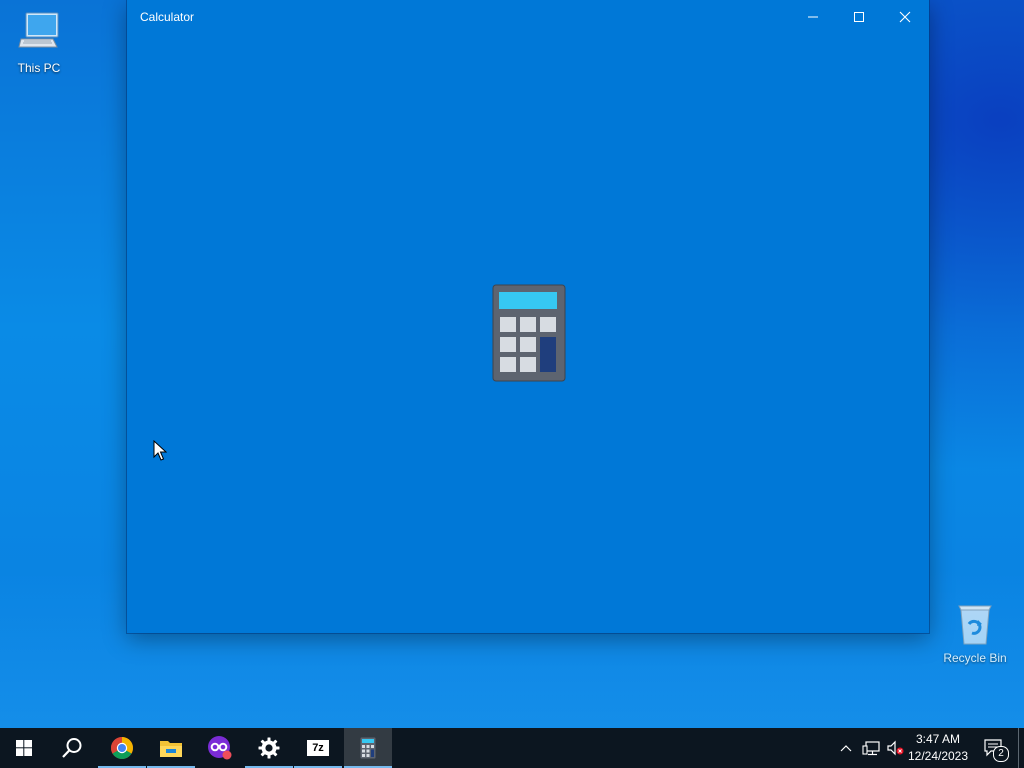 The image size is (1024, 768). I want to click on clock-date: 12/24/2023, so click(938, 756).